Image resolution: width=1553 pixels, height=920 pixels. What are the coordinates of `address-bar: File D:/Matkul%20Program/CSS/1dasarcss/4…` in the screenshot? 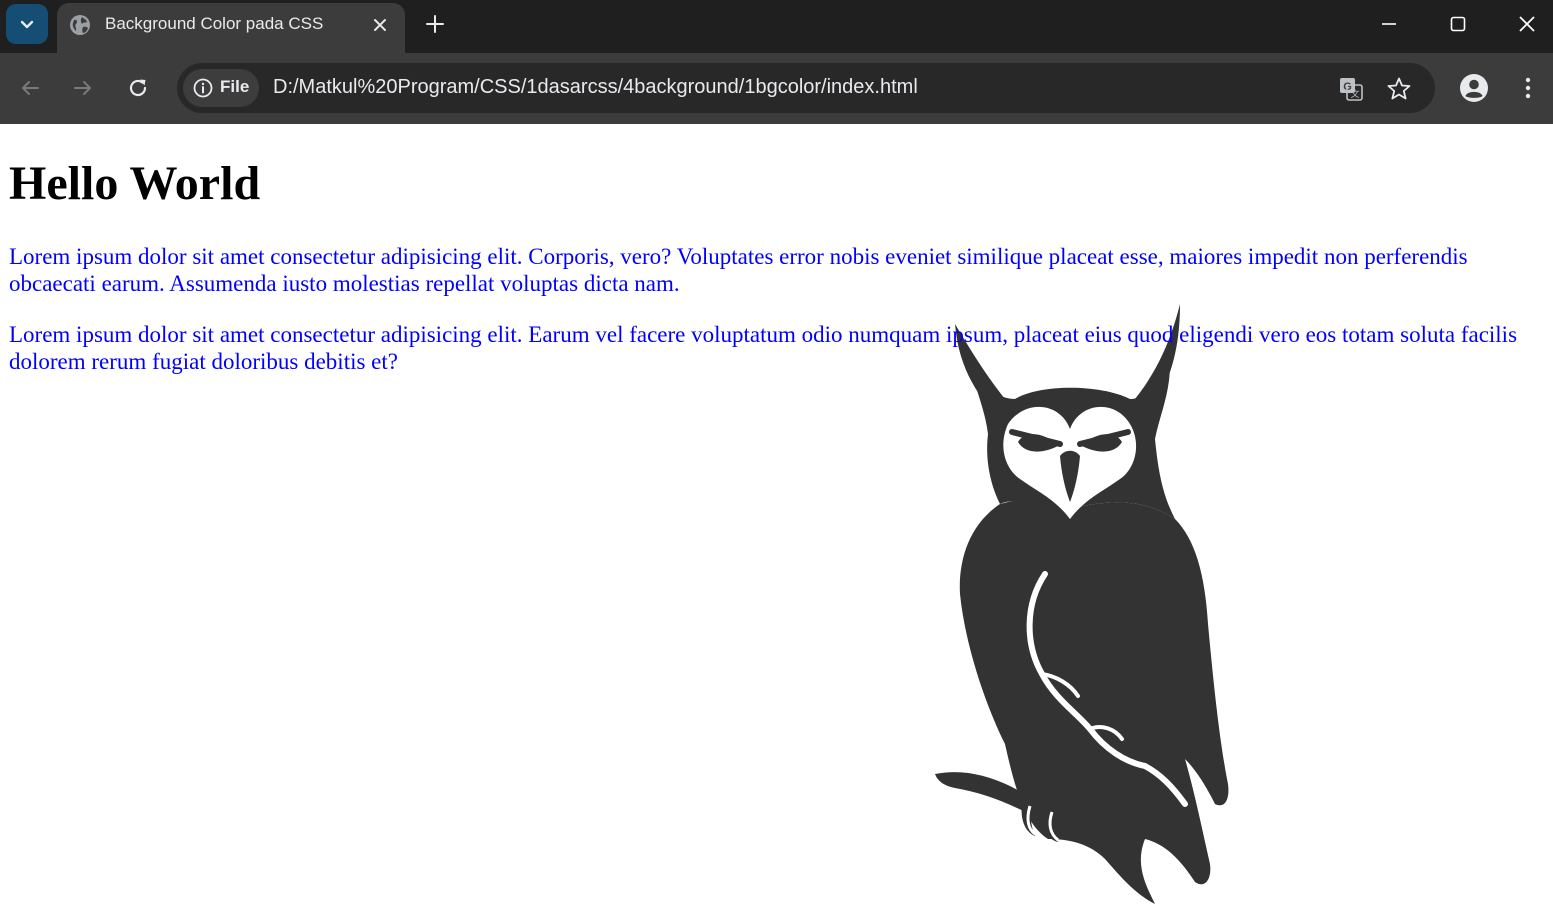 It's located at (806, 88).